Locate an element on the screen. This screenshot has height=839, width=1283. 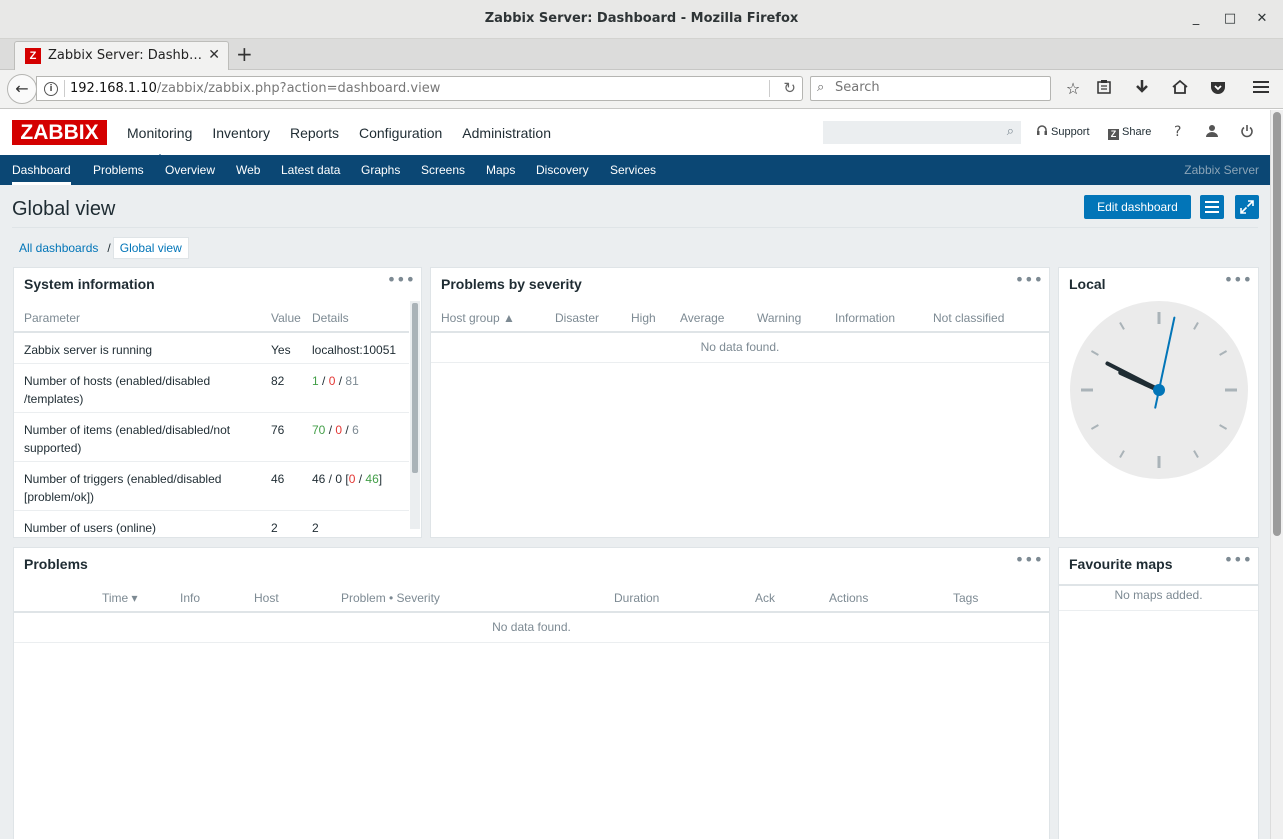
details-cell: 46 / 0 [0 / 46] is located at coordinates (347, 479).